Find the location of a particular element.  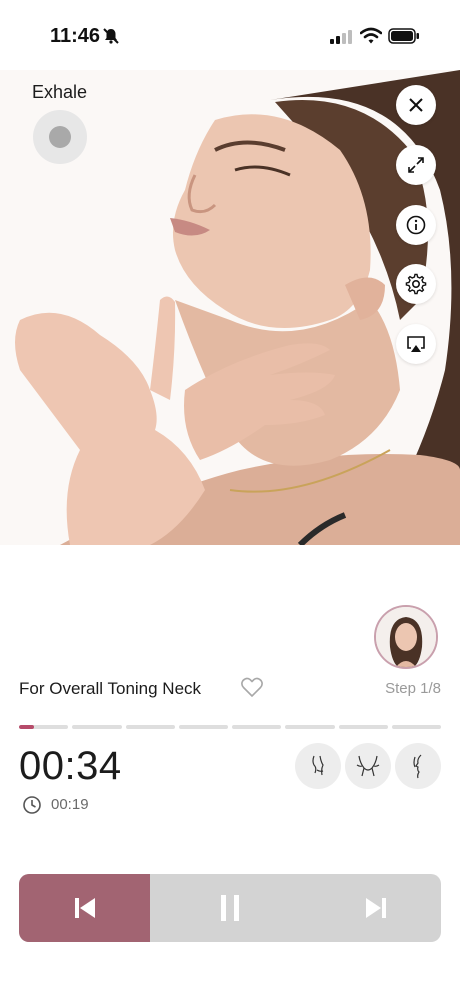

pause-button is located at coordinates (230, 908).